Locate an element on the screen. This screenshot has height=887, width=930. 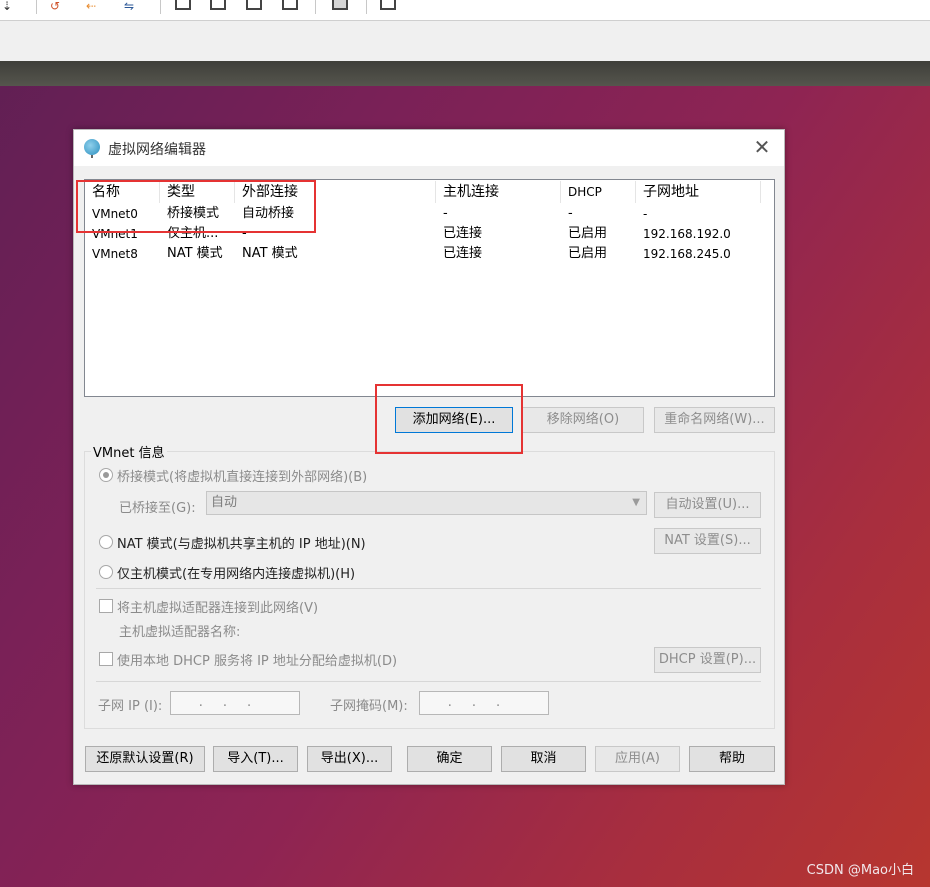
fullscreen-icon is located at coordinates (183, 5).